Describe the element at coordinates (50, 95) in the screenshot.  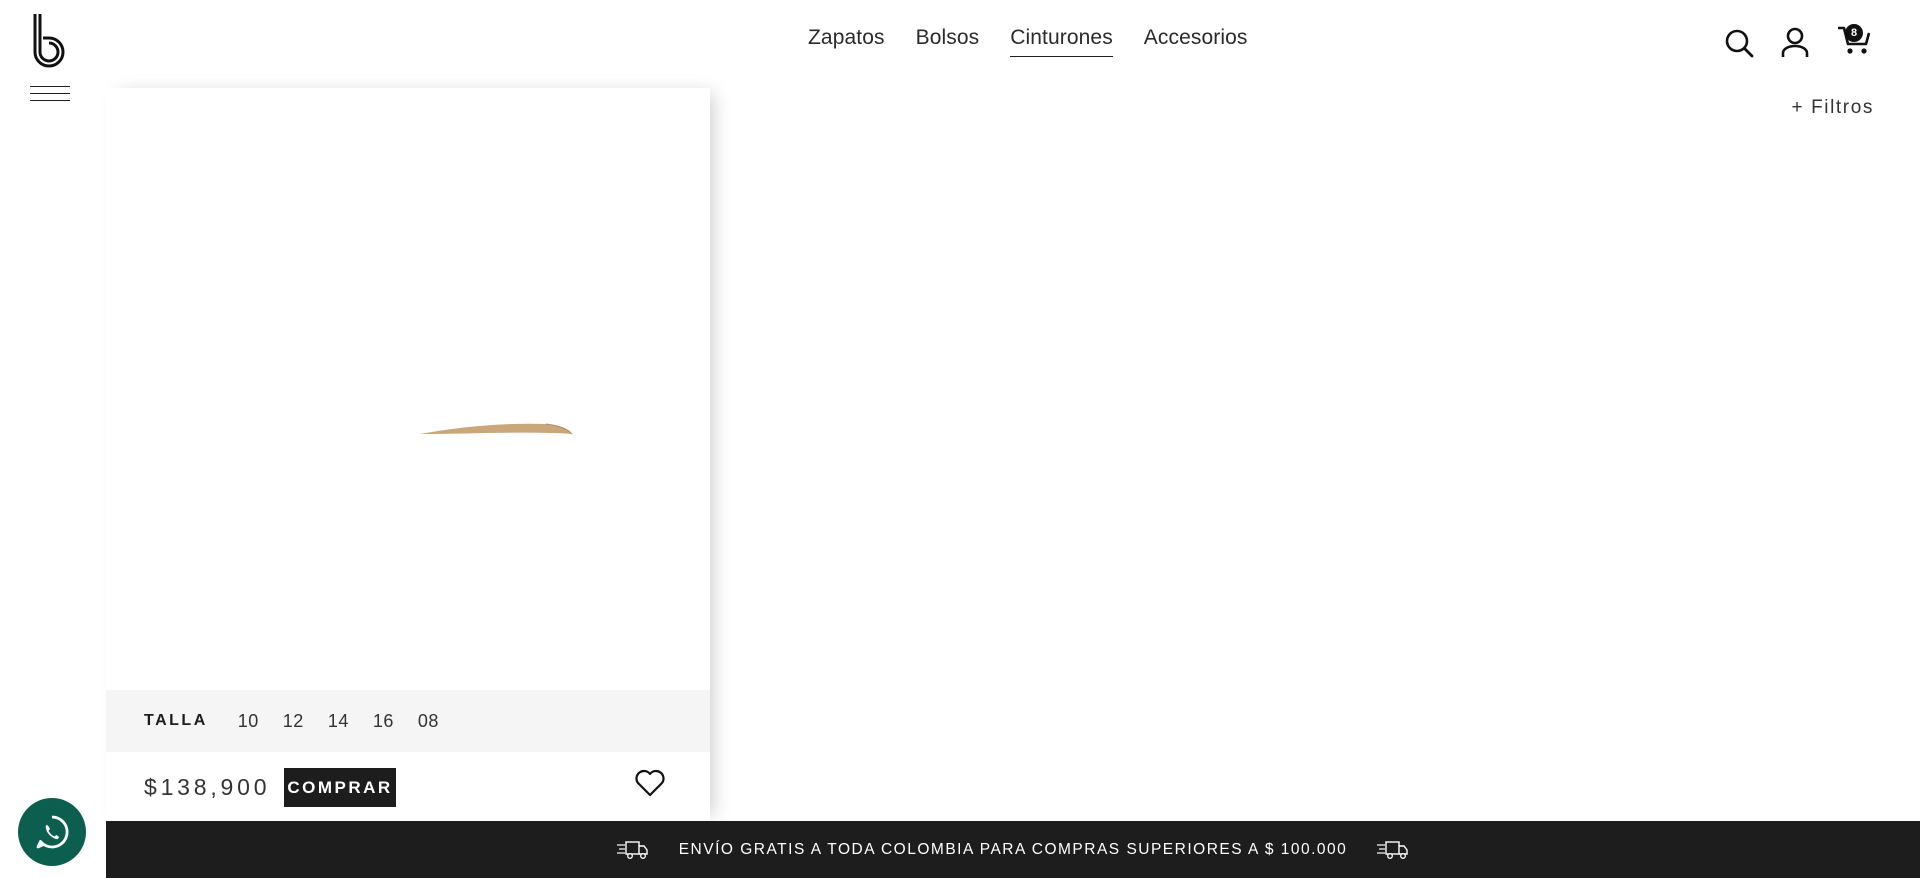
I see `hamburger-menu-icon` at that location.